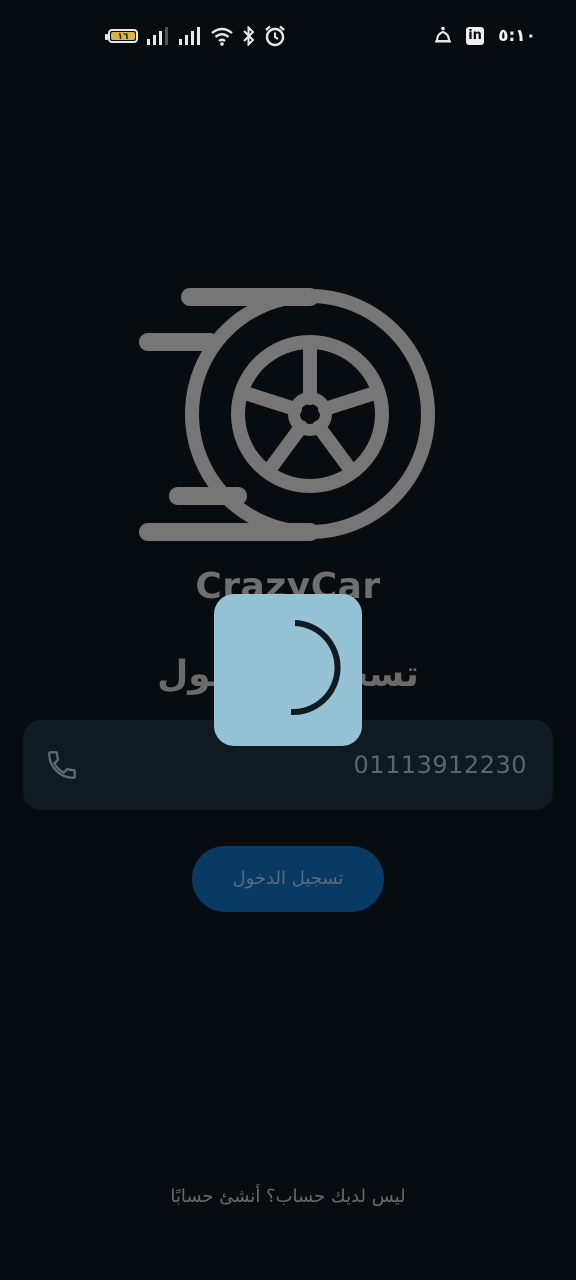 This screenshot has width=576, height=1280. What do you see at coordinates (288, 1196) in the screenshot?
I see `signup-link: ليس لديك حساب؟ أنشئ حسابًا` at bounding box center [288, 1196].